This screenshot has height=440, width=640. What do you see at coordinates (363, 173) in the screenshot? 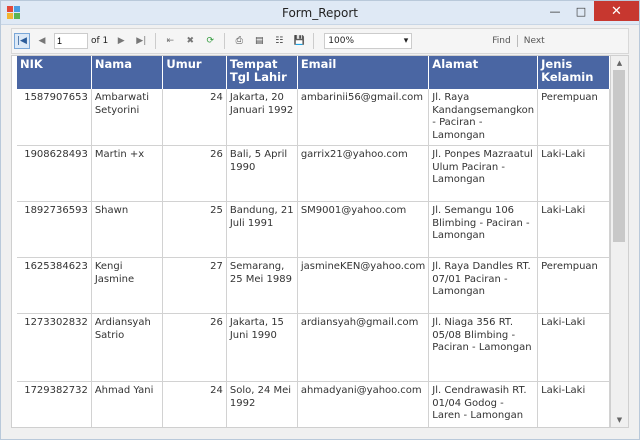
I see `cell-email: garrix21@yahoo.com` at bounding box center [363, 173].